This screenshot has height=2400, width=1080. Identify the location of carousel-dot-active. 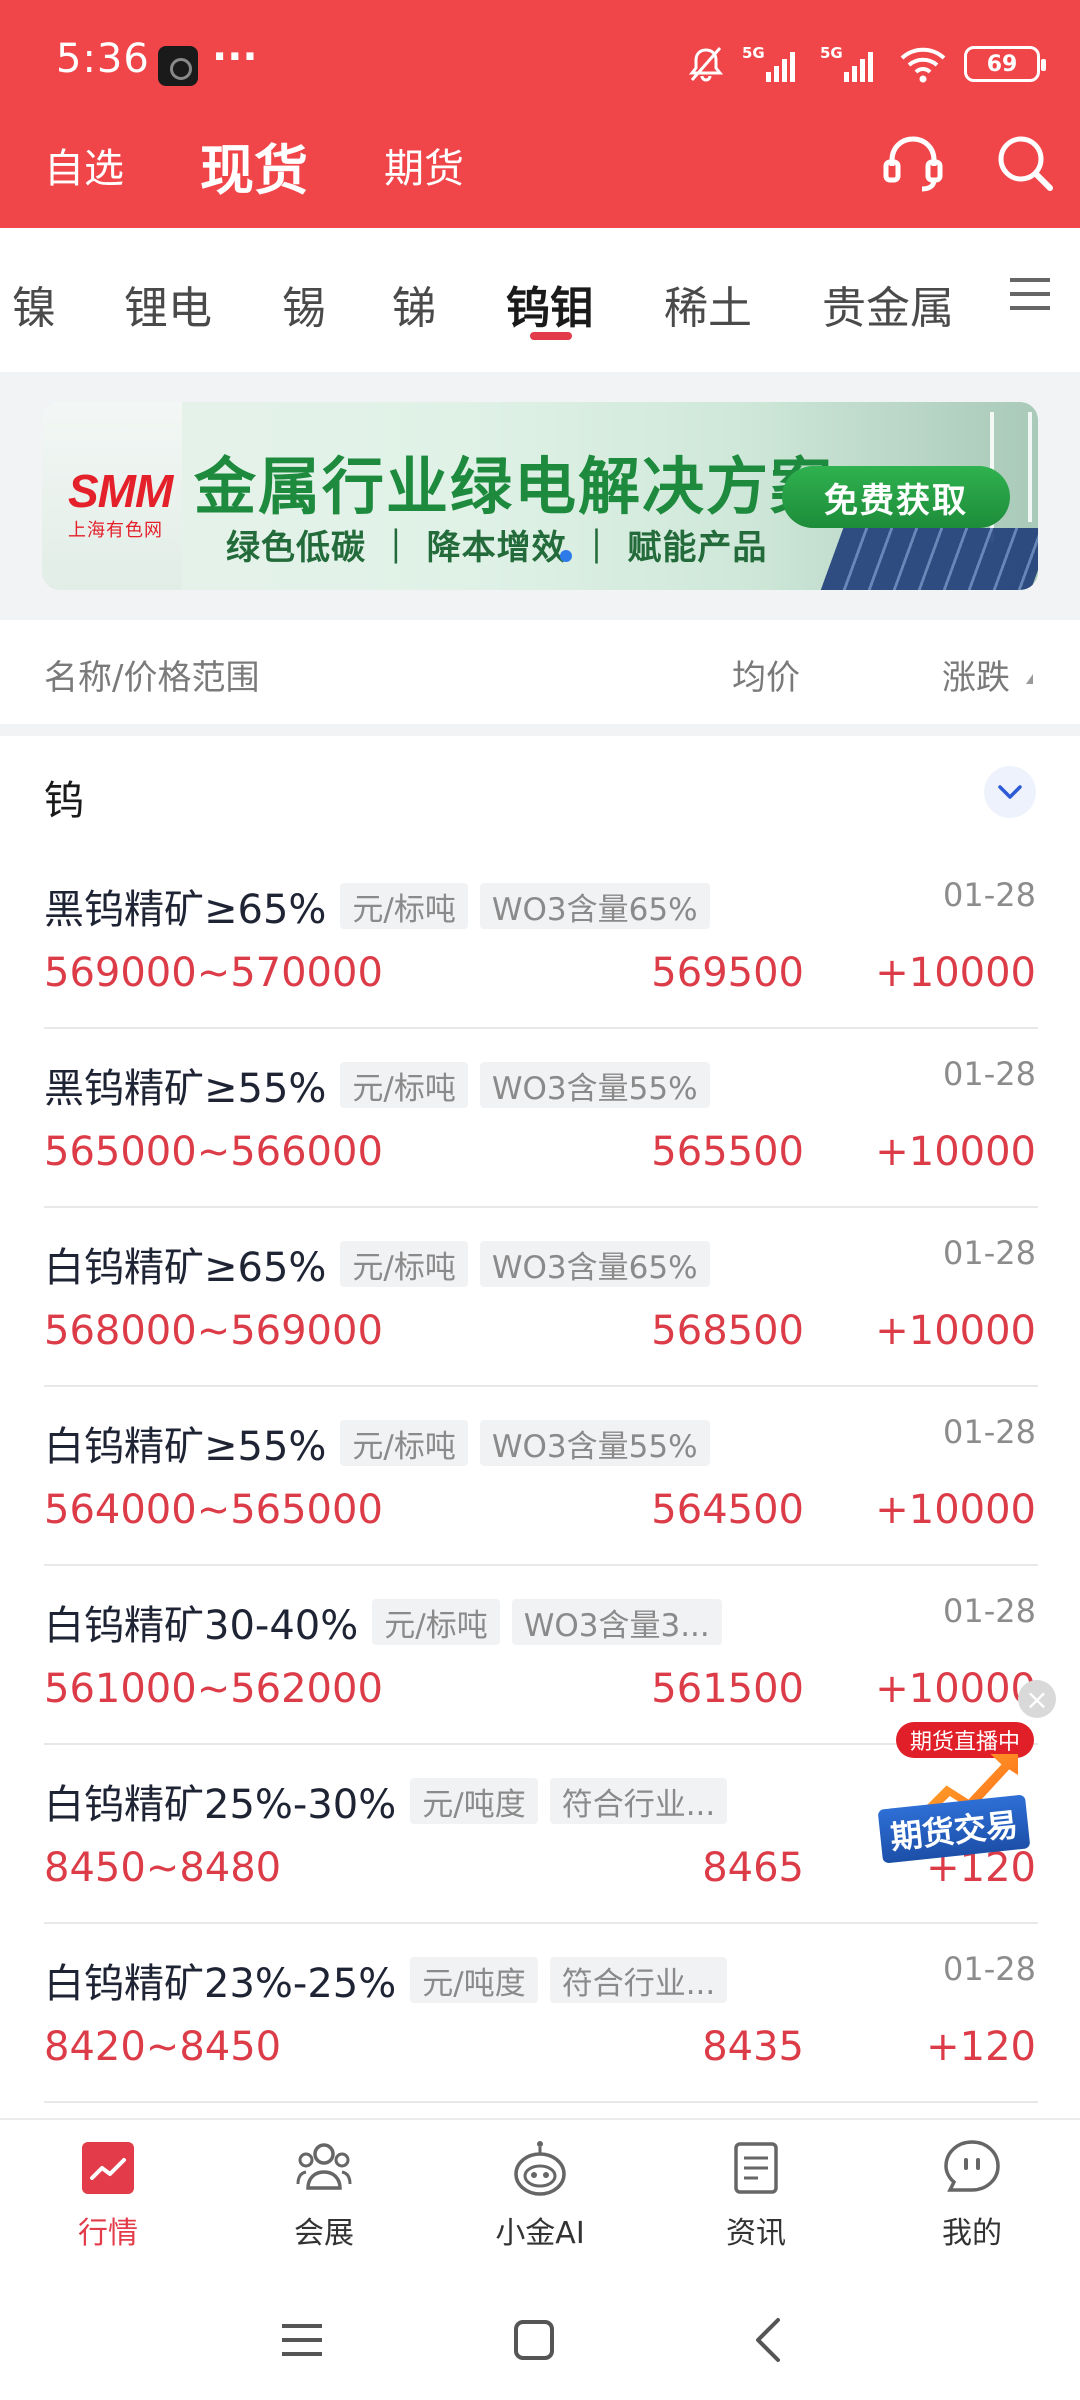
(566, 556).